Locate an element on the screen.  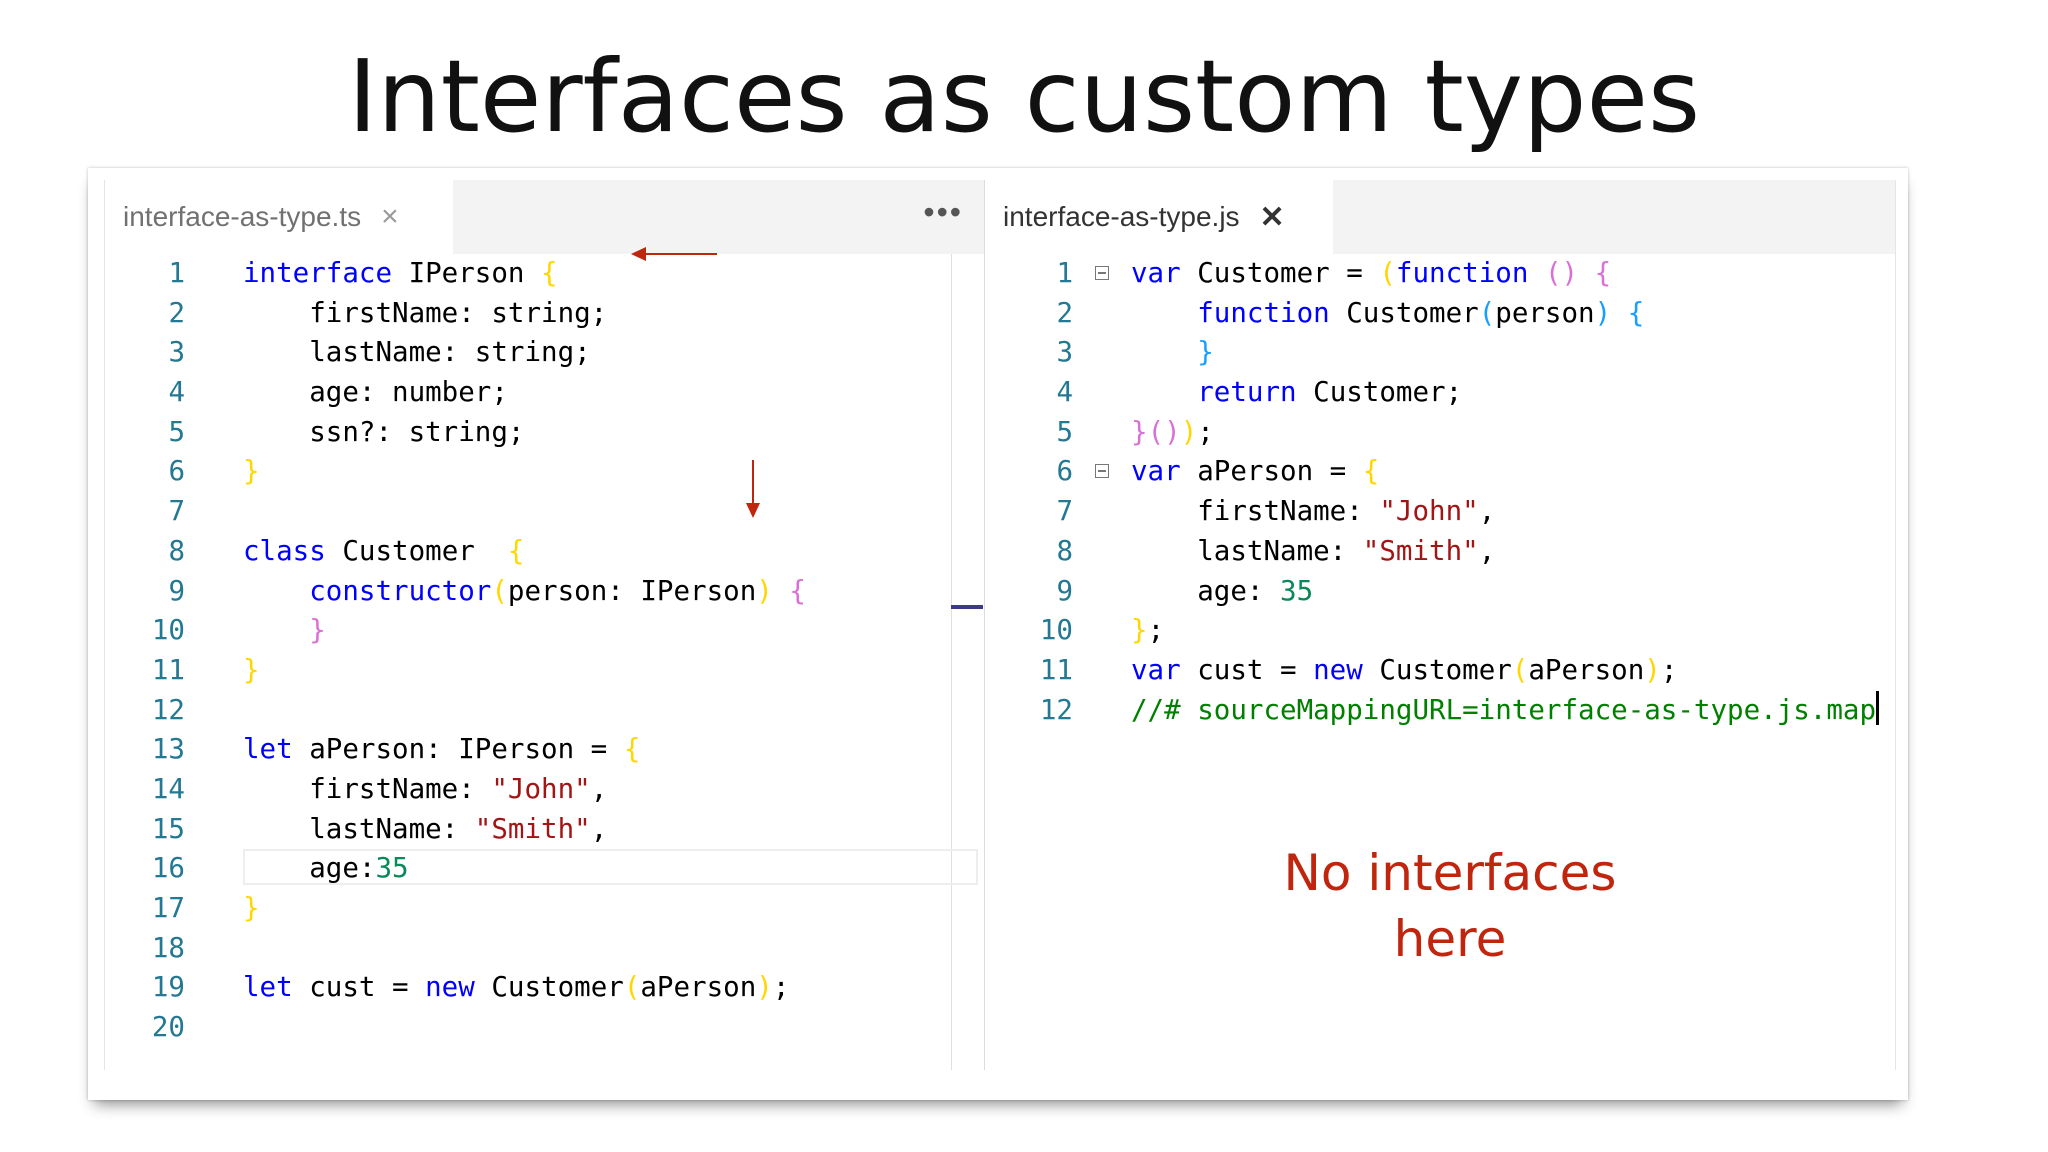
code-line: 6 var aPerson = { is located at coordinates (1440, 472).